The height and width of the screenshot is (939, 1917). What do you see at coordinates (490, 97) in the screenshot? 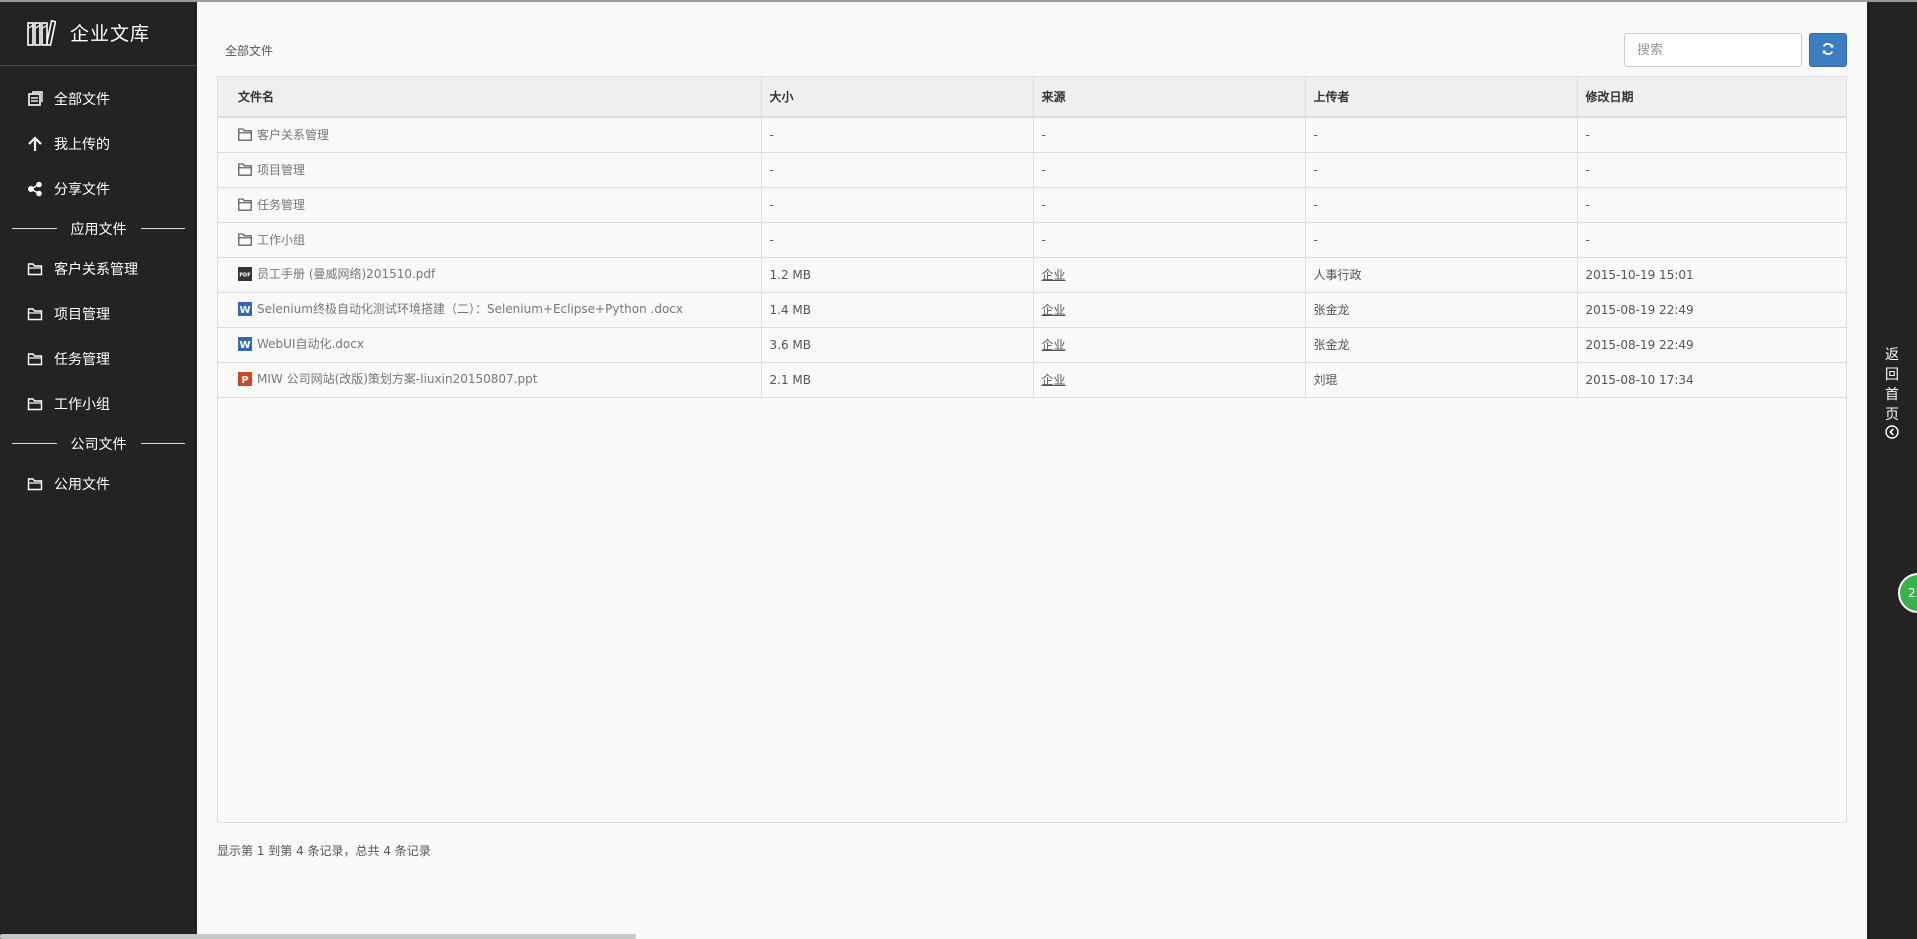
I see `header-filename: 文件名` at bounding box center [490, 97].